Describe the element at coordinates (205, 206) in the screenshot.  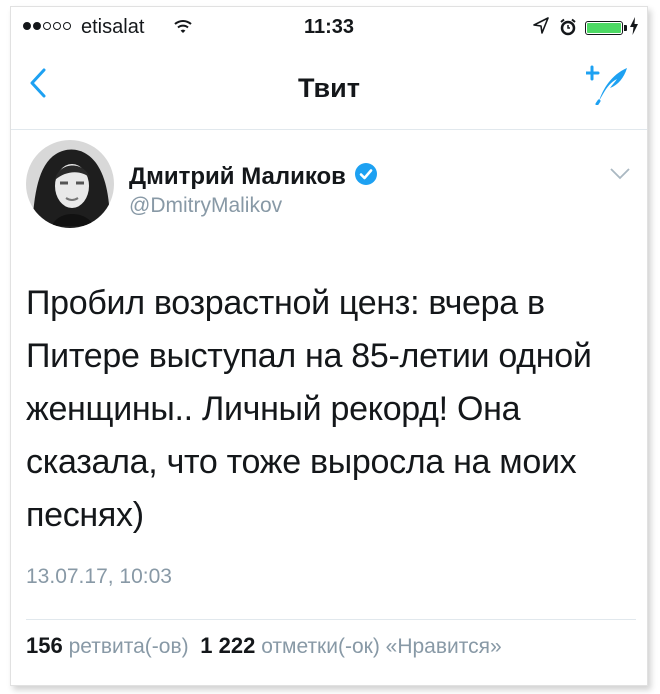
I see `author-handle: @DmitryMalikov` at that location.